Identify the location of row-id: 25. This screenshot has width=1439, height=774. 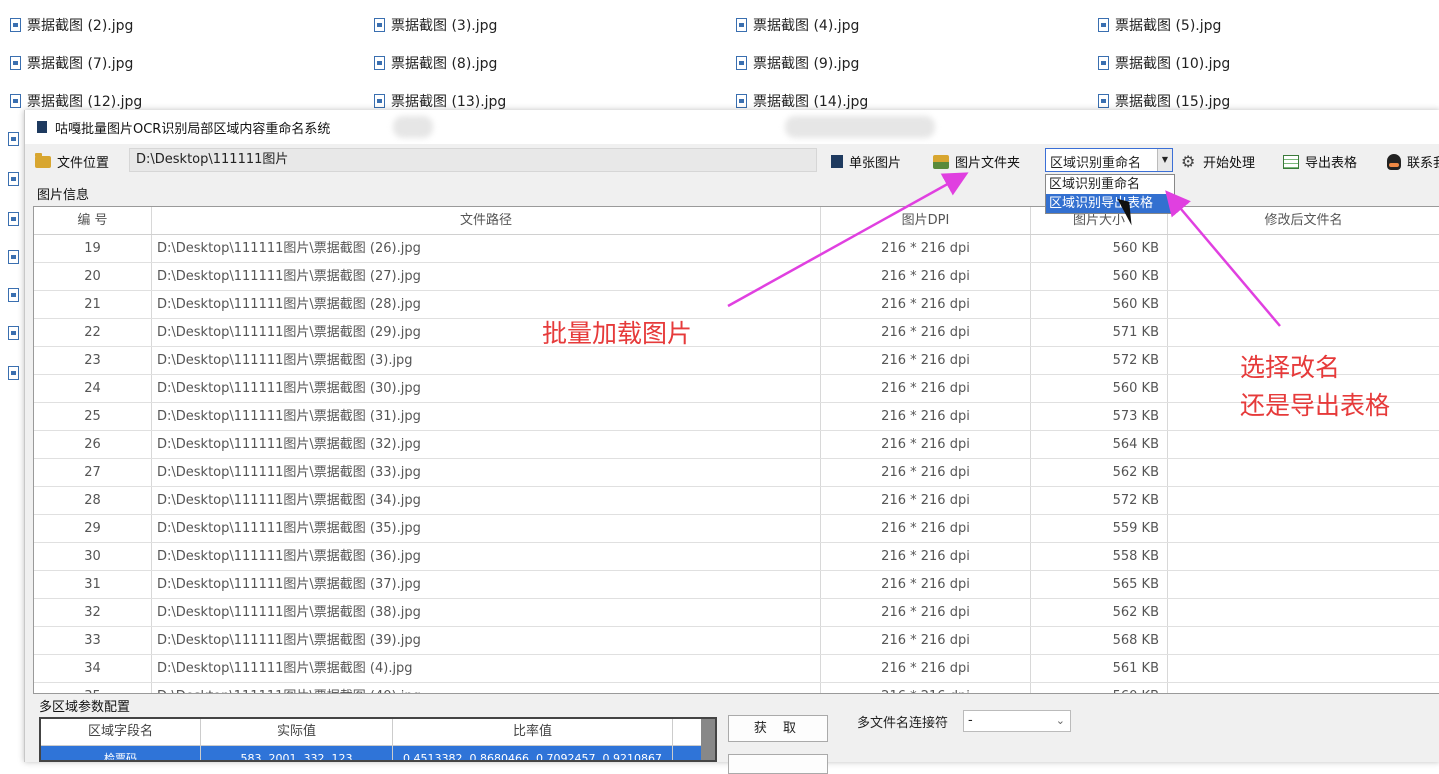
(93, 416).